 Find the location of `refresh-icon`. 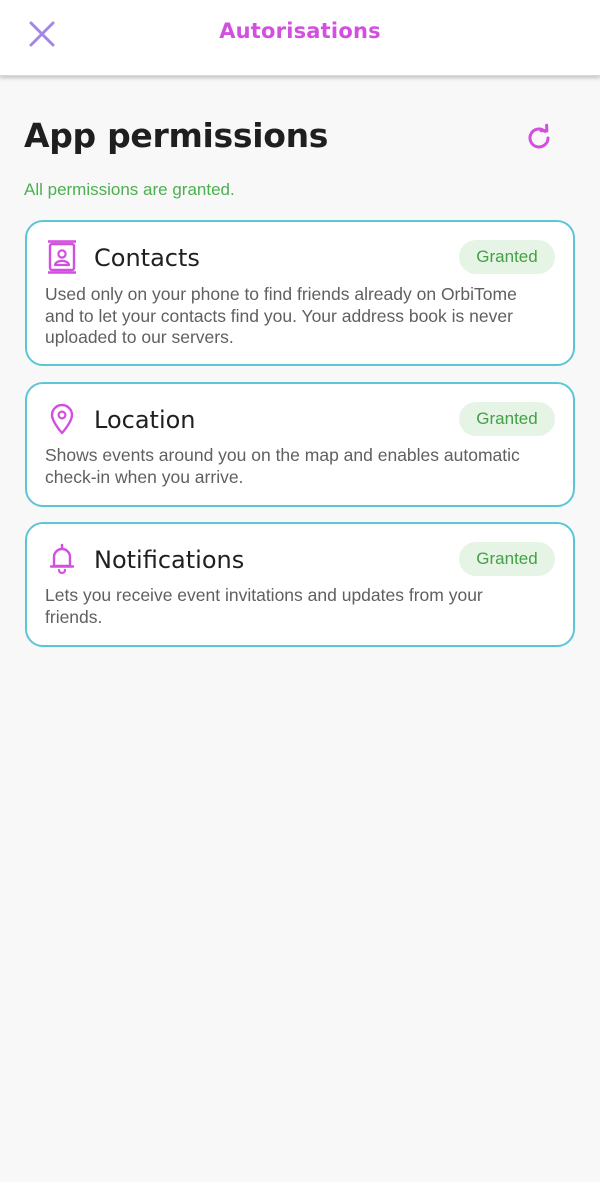

refresh-icon is located at coordinates (539, 136).